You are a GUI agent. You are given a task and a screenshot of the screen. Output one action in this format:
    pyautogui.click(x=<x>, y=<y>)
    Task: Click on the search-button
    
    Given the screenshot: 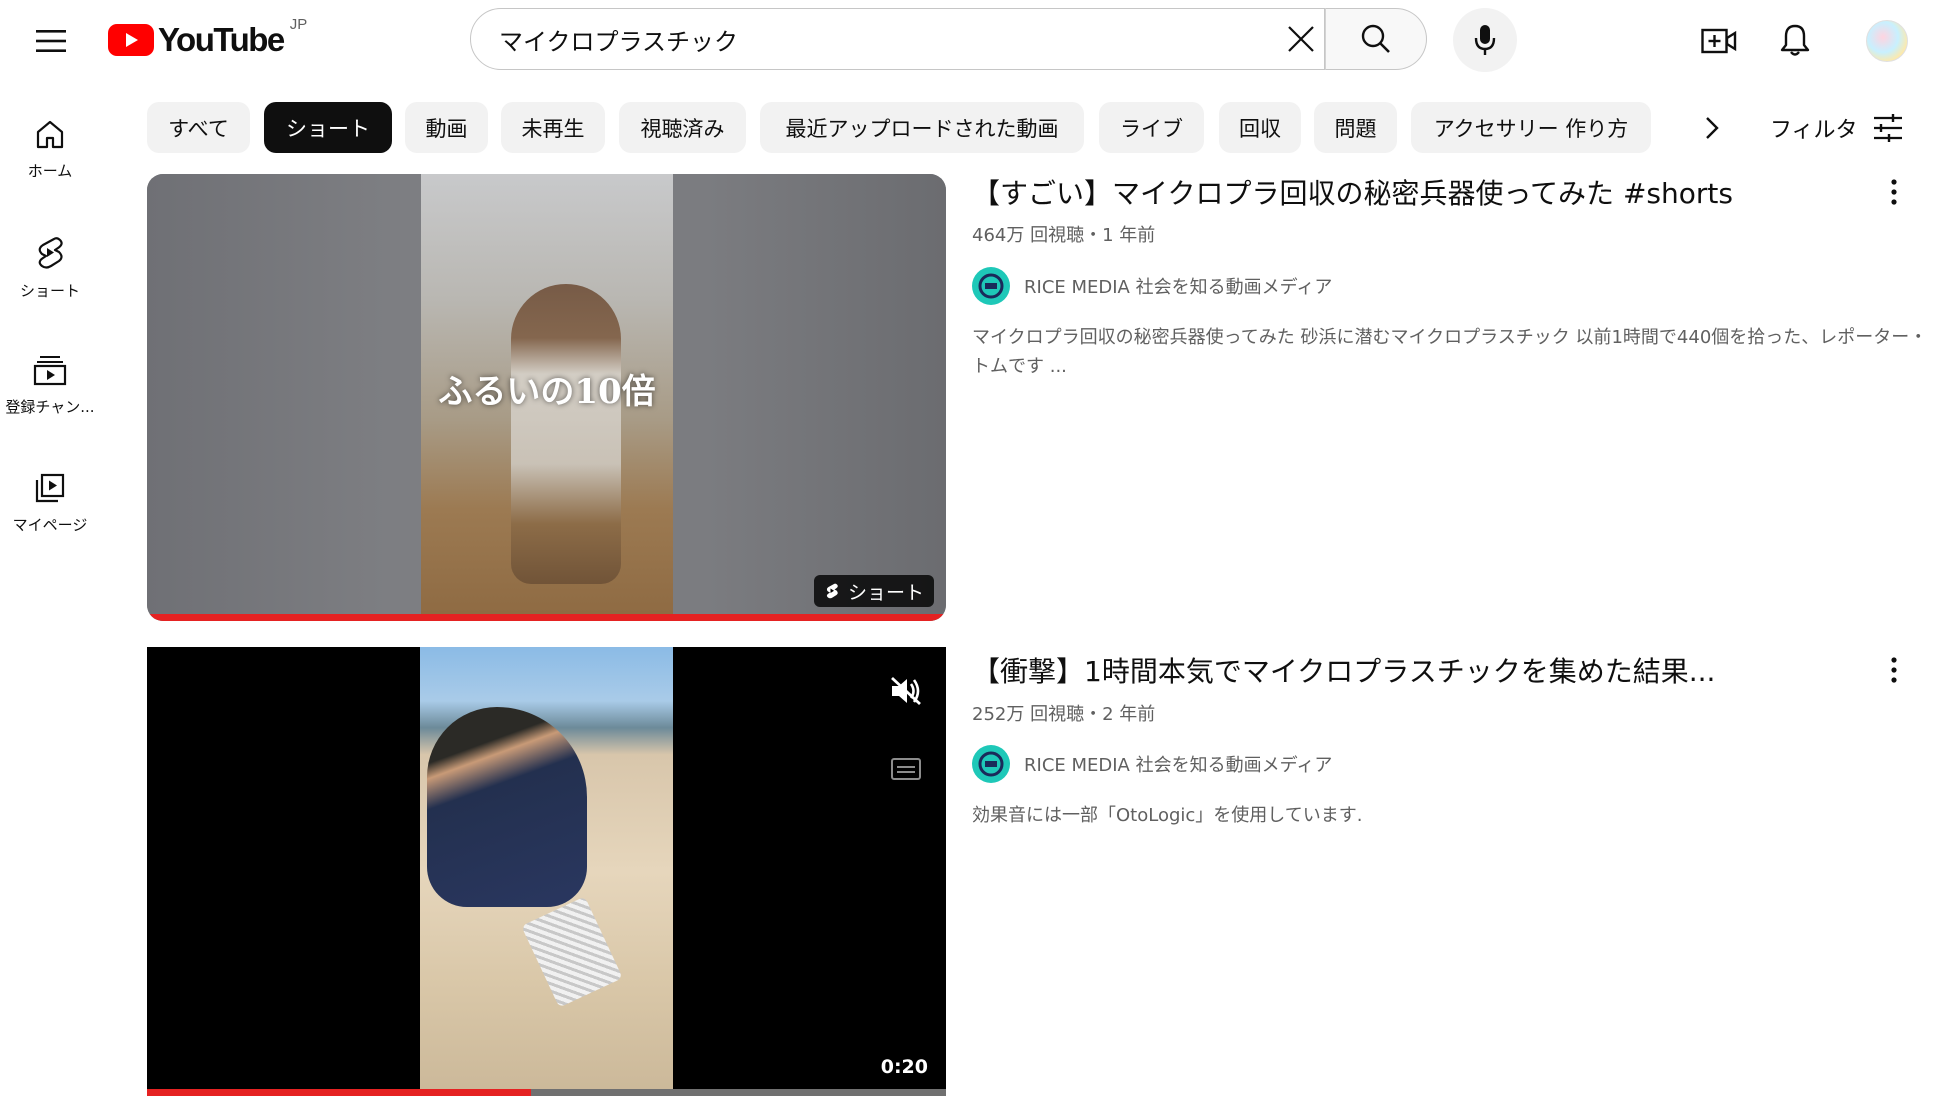 What is the action you would take?
    pyautogui.click(x=1376, y=39)
    